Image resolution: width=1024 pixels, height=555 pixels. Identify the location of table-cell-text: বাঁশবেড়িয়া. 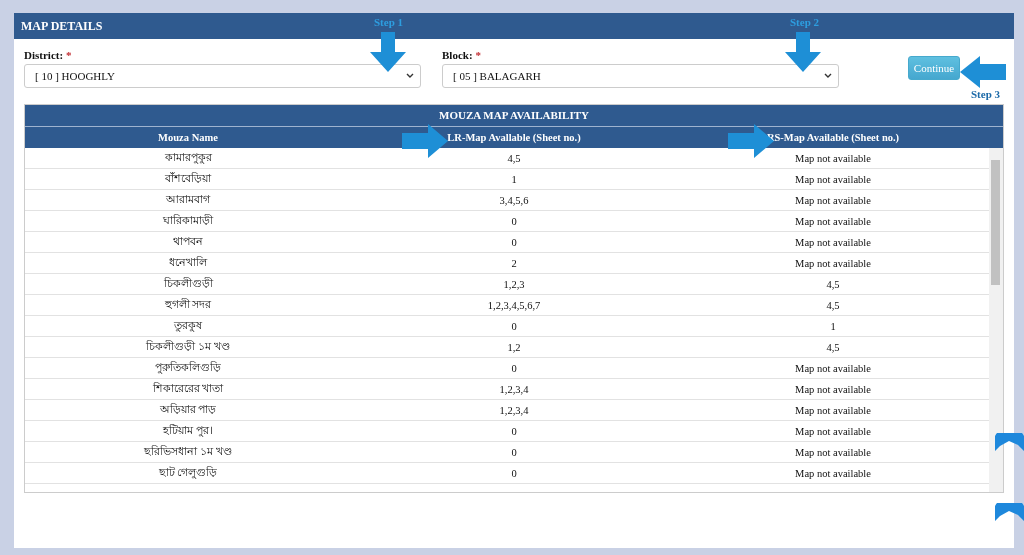
(188, 178).